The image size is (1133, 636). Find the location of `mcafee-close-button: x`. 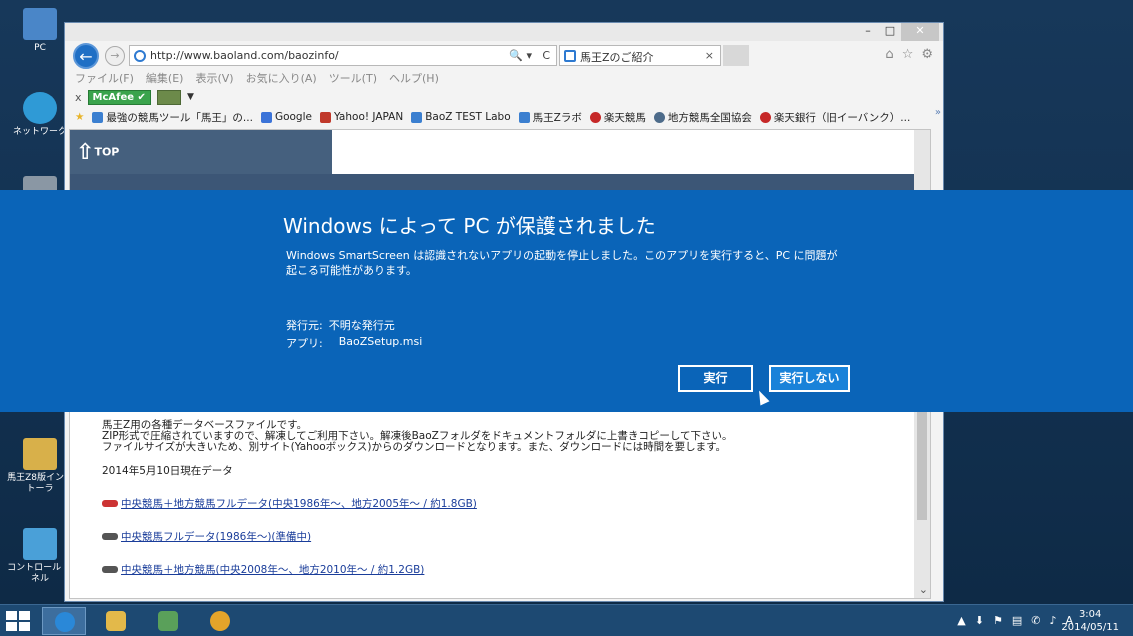

mcafee-close-button: x is located at coordinates (78, 97).